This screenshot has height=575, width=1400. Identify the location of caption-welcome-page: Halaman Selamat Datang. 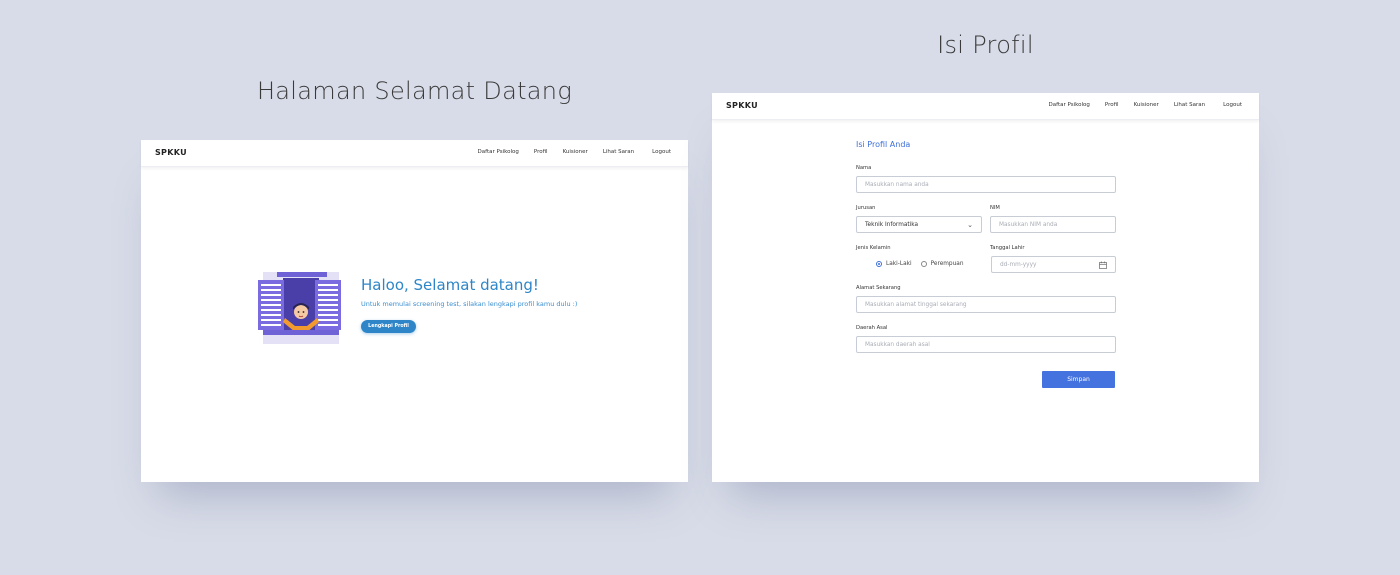
(414, 91).